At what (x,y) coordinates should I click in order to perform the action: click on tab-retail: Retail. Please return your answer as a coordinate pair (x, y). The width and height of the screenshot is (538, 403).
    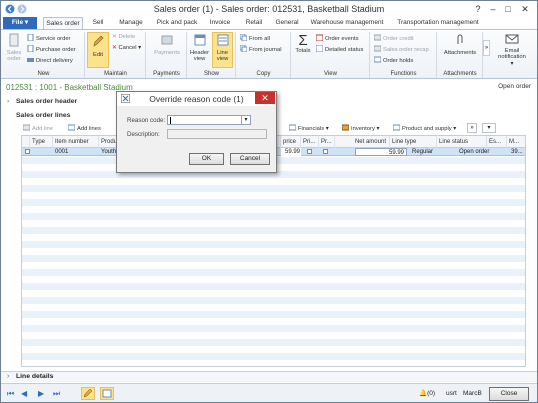
    Looking at the image, I should click on (254, 23).